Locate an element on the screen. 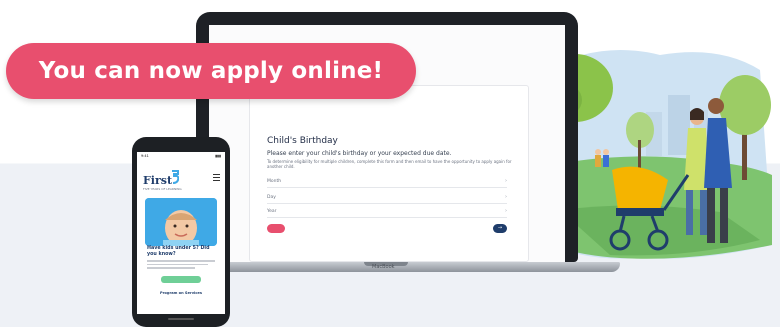 The width and height of the screenshot is (780, 327). banner-text: You can now apply online! is located at coordinates (211, 71).